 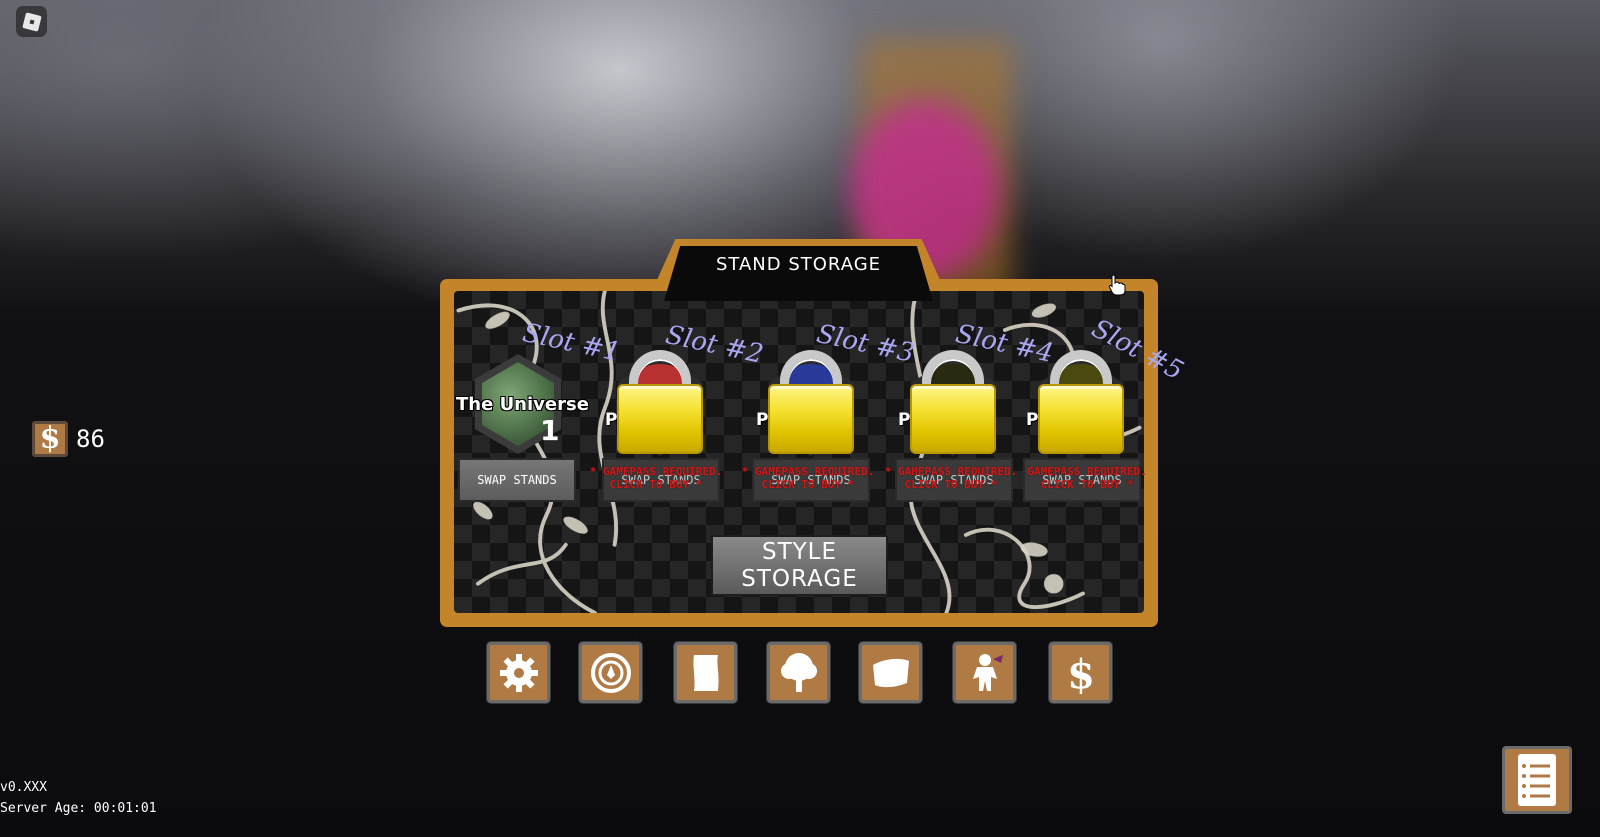 What do you see at coordinates (78, 808) in the screenshot?
I see `server-age-label: Server Age: 00:01:01` at bounding box center [78, 808].